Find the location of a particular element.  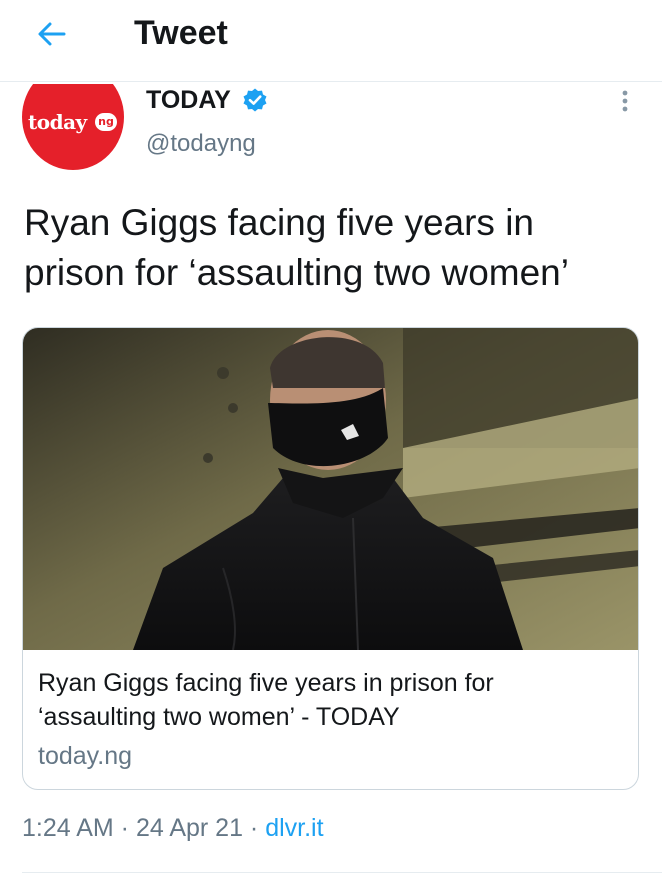

tweet-date: 24 Apr 21 is located at coordinates (189, 828).